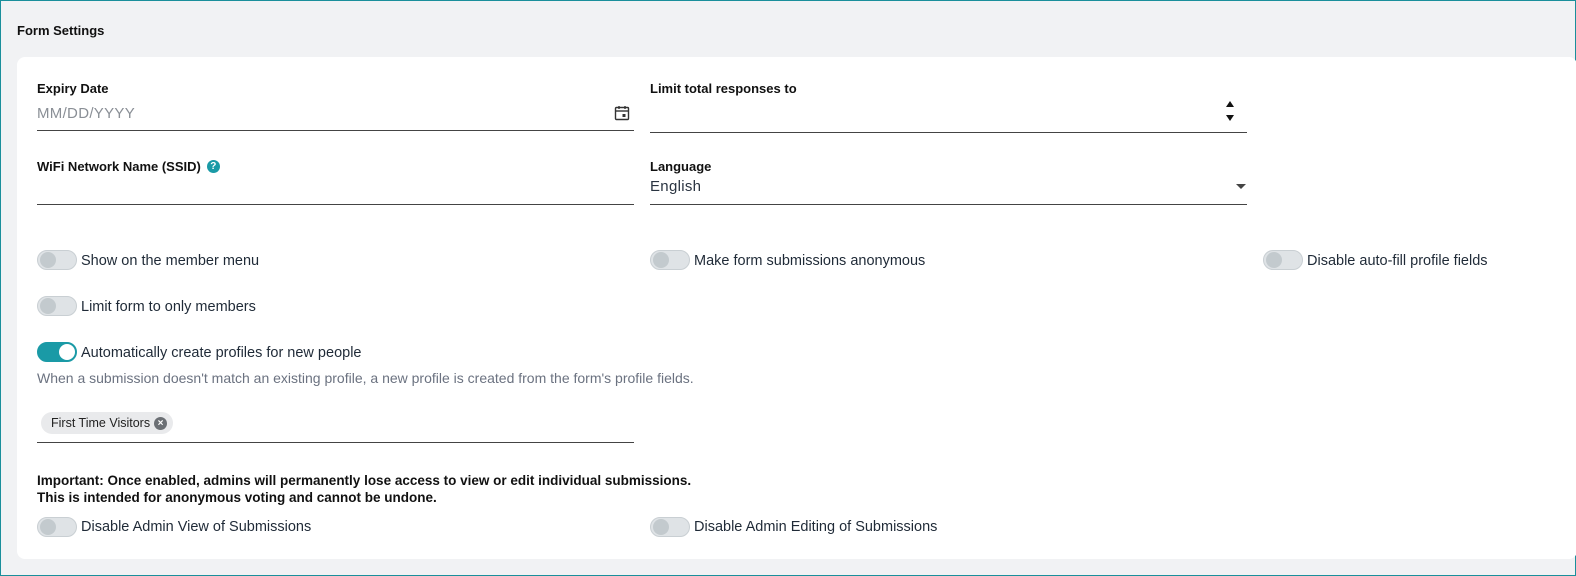 This screenshot has width=1576, height=576. What do you see at coordinates (723, 88) in the screenshot?
I see `limit-responses-label: Limit total responses to` at bounding box center [723, 88].